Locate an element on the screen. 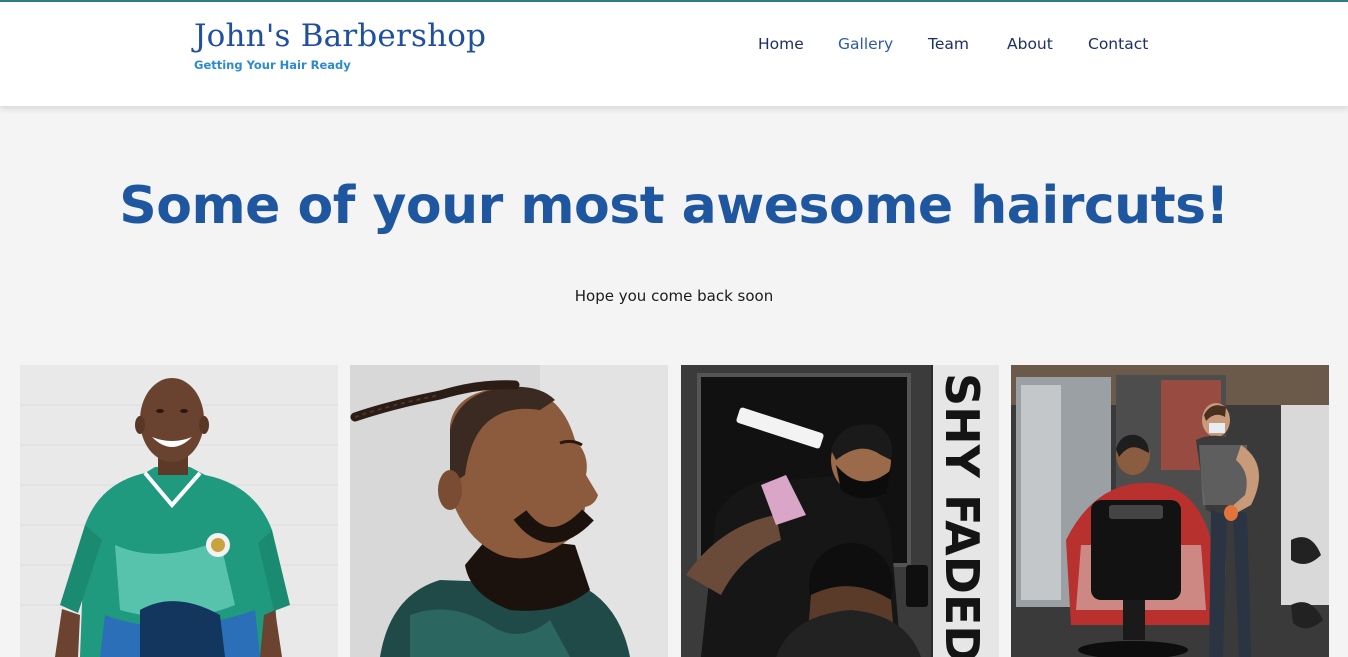 This screenshot has height=657, width=1348. nav-team: Team is located at coordinates (948, 44).